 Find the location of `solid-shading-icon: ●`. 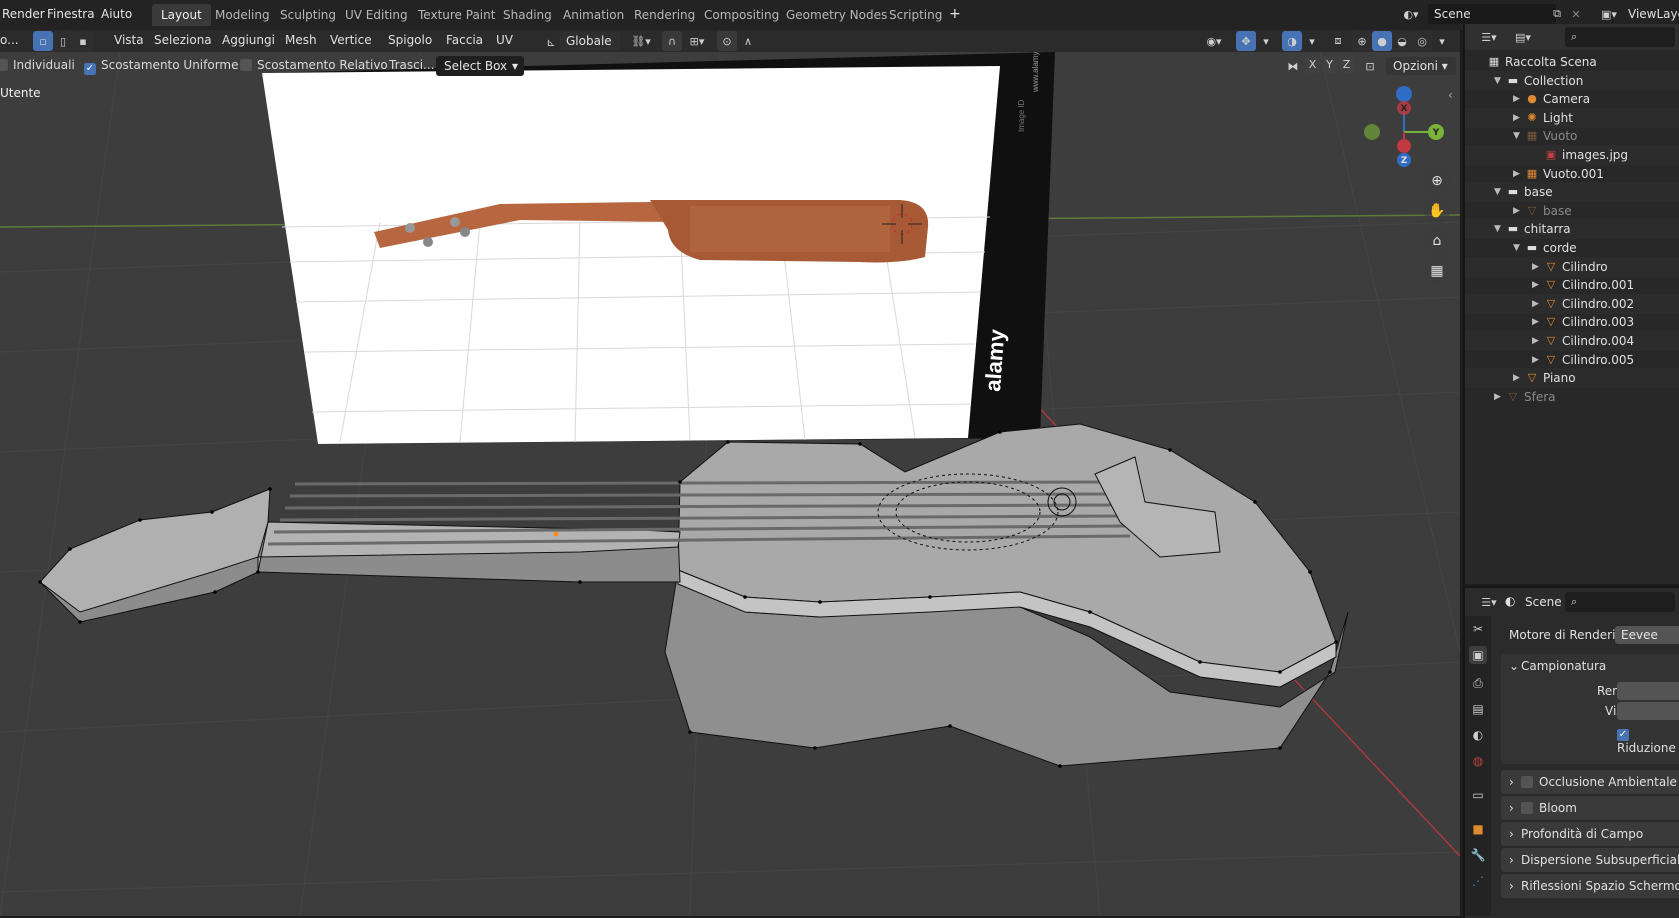

solid-shading-icon: ● is located at coordinates (1382, 41).